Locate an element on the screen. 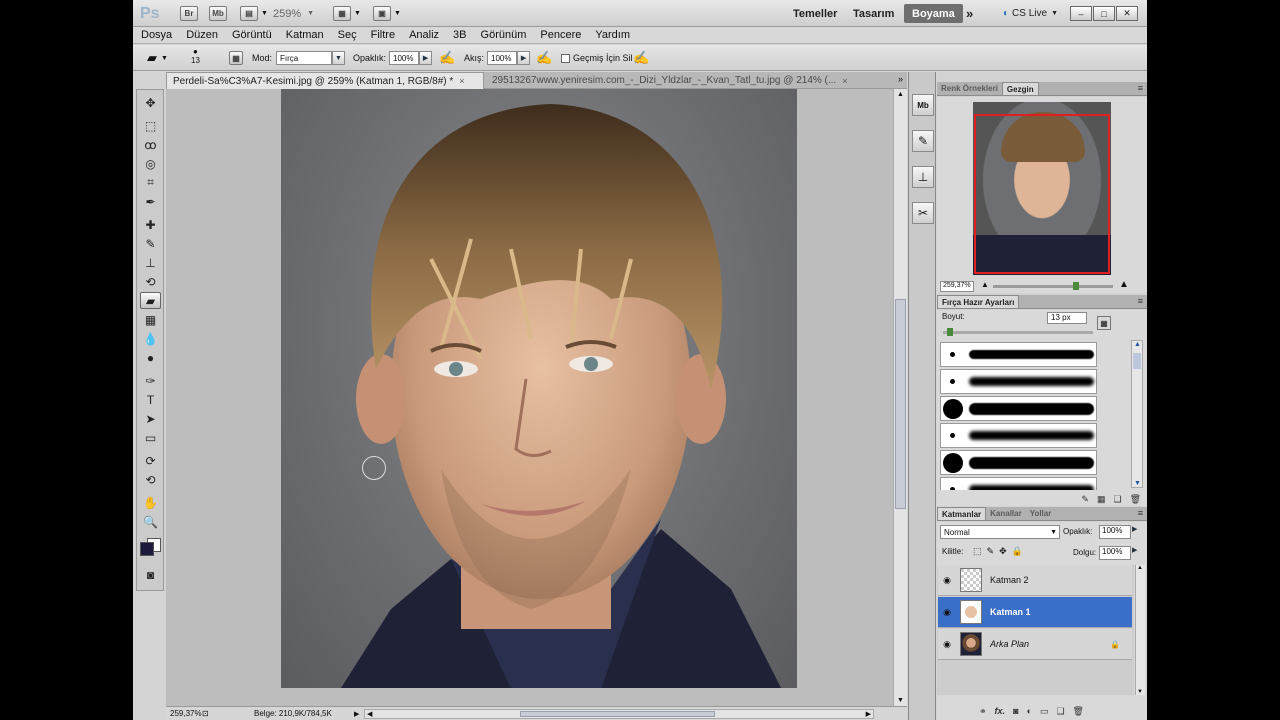 The width and height of the screenshot is (1280, 720). close-button: ✕ is located at coordinates (1127, 13).